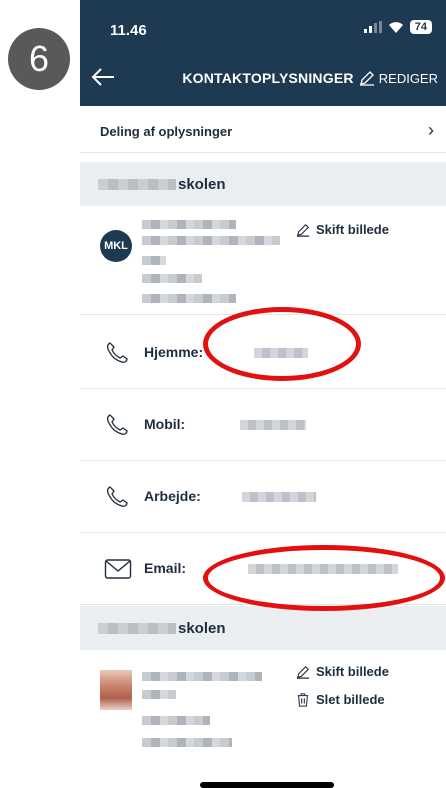 The height and width of the screenshot is (788, 446). Describe the element at coordinates (420, 27) in the screenshot. I see `battery-icon: 74` at that location.